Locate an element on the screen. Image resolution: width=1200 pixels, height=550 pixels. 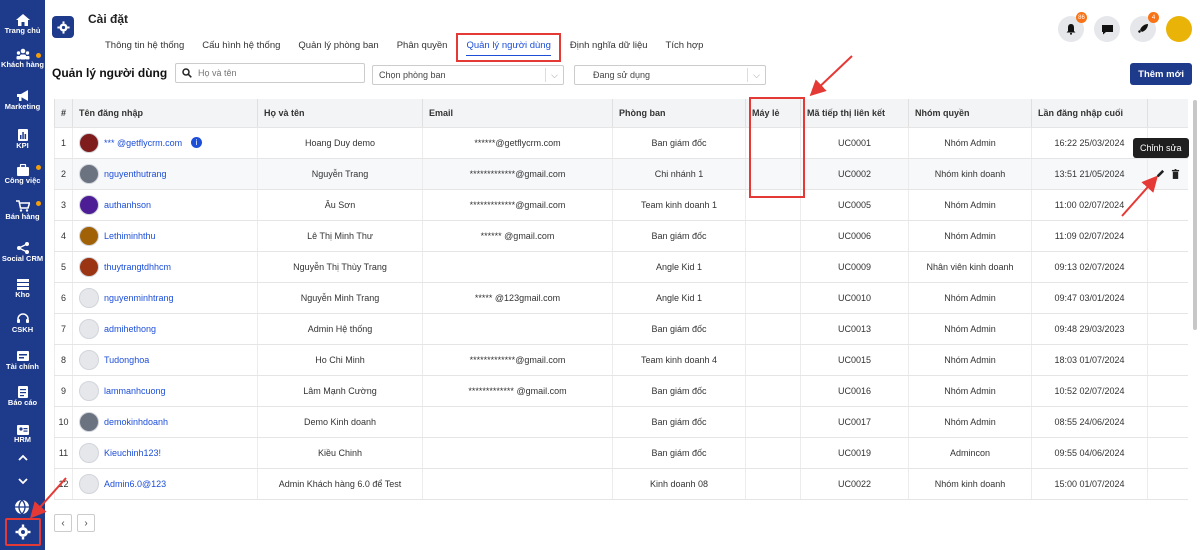
messages-button is located at coordinates (1107, 29).